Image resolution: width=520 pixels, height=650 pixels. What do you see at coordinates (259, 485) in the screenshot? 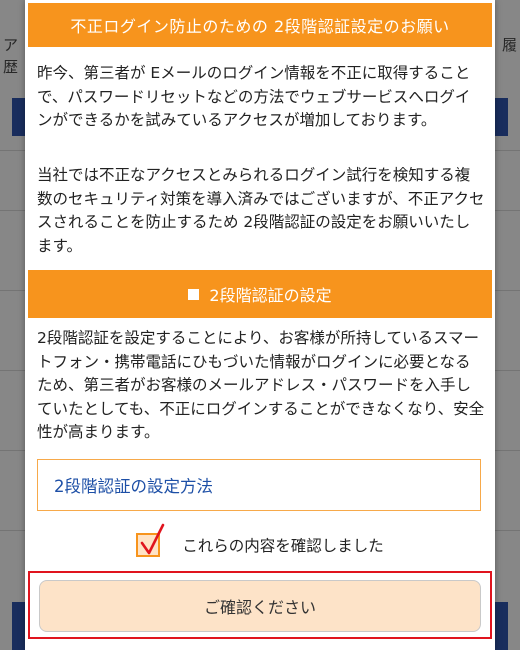
I see `setup-instructions-link: 2段階認証の設定方法` at bounding box center [259, 485].